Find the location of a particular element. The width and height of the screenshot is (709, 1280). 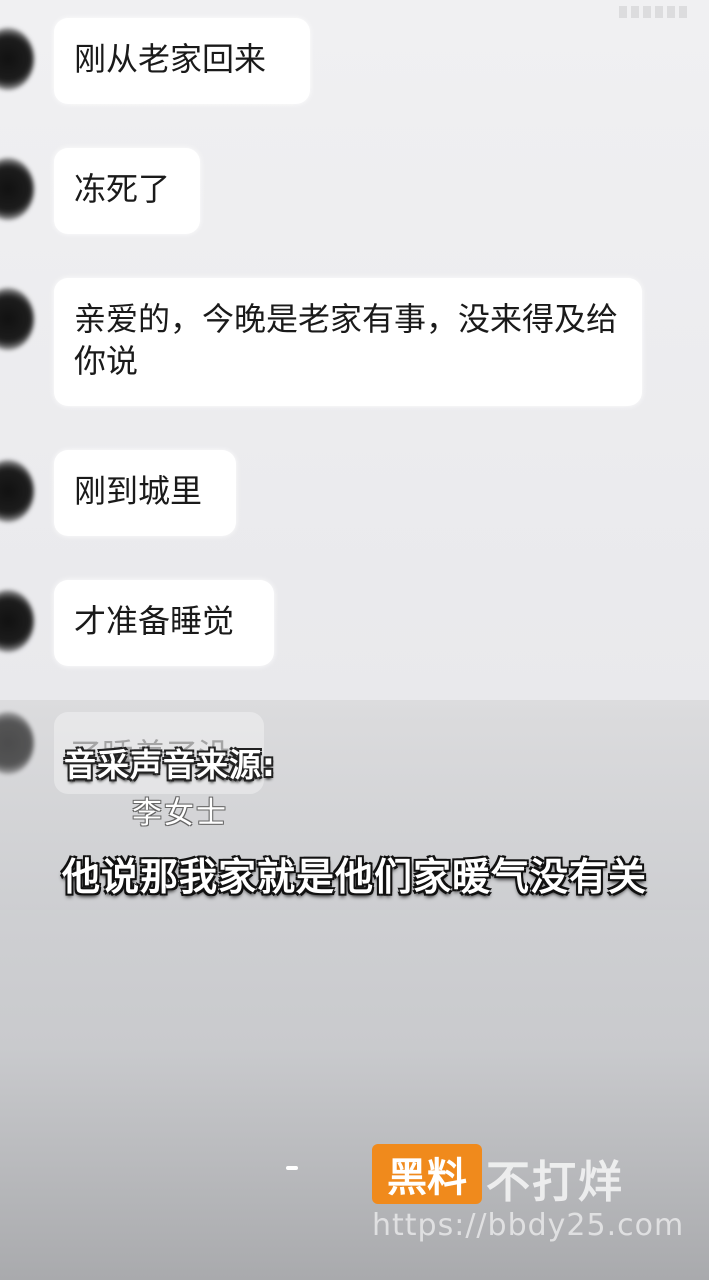

progress-dash is located at coordinates (292, 1168).